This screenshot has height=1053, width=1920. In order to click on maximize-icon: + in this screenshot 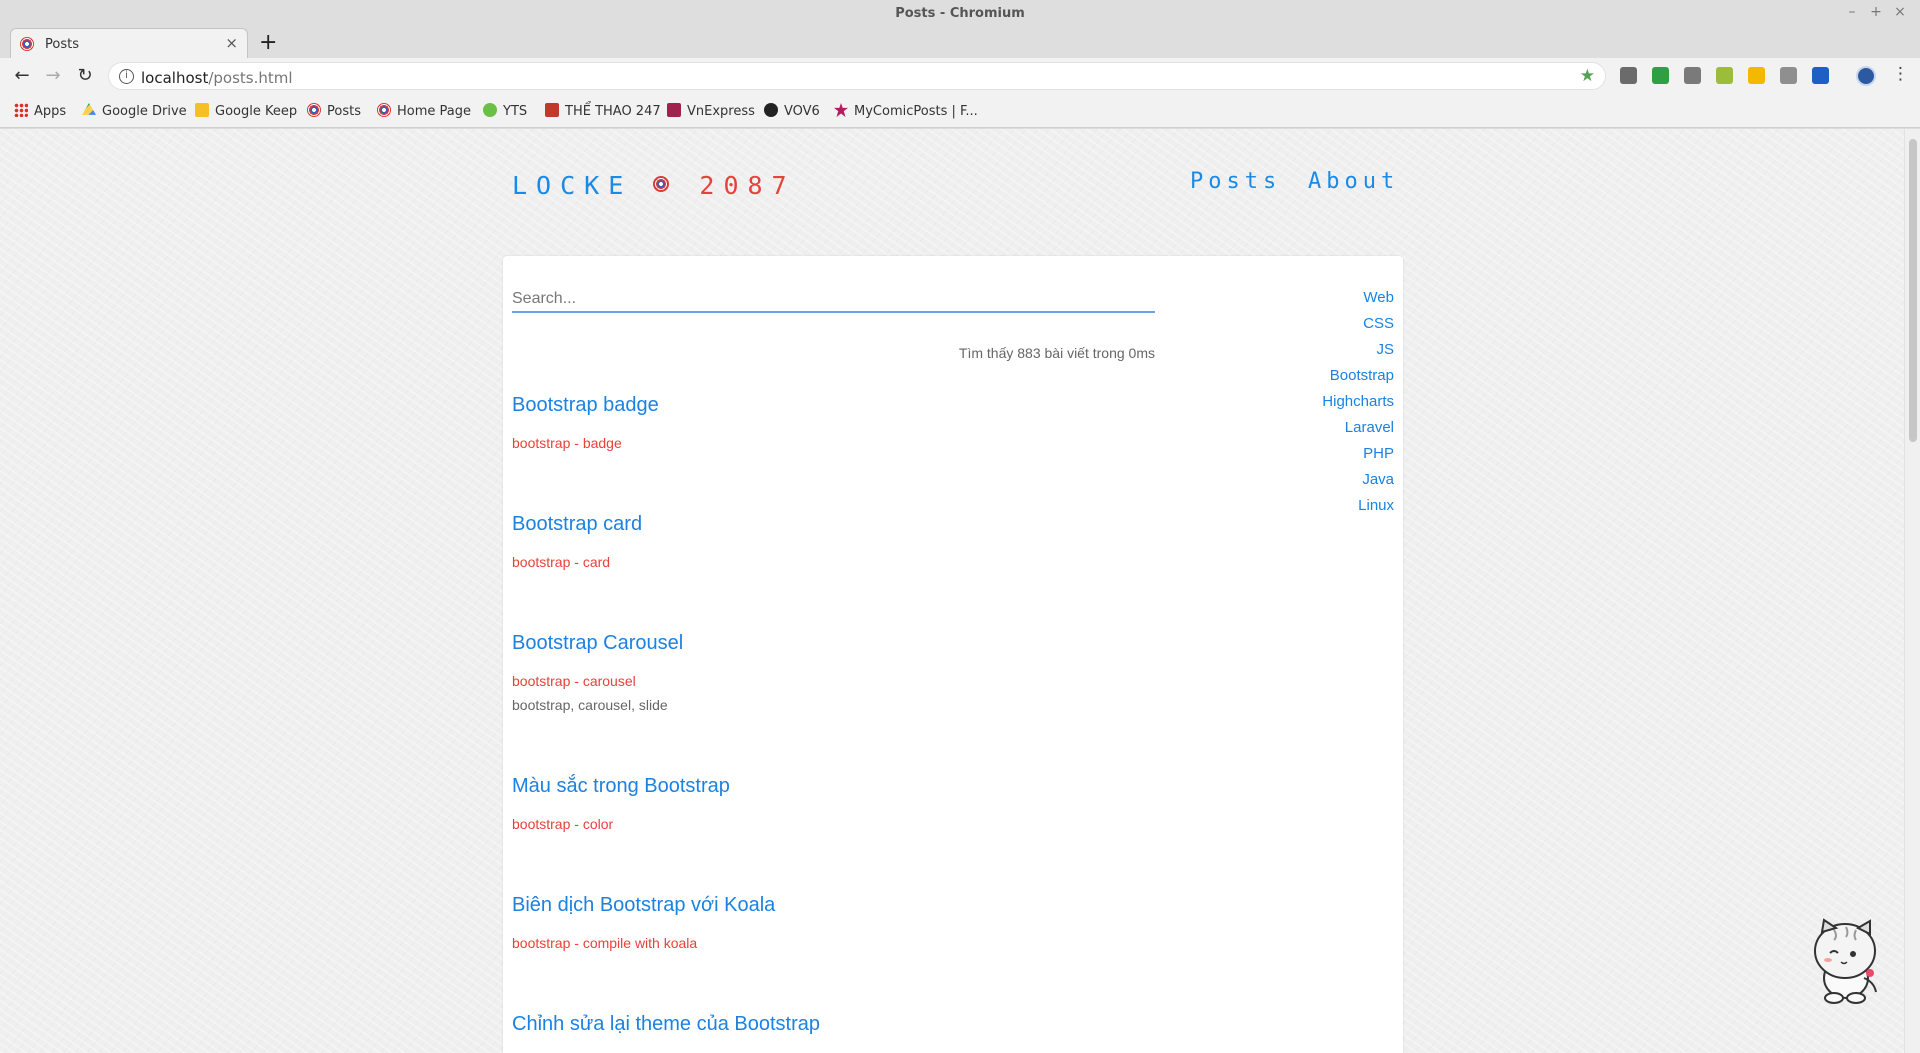, I will do `click(1876, 12)`.